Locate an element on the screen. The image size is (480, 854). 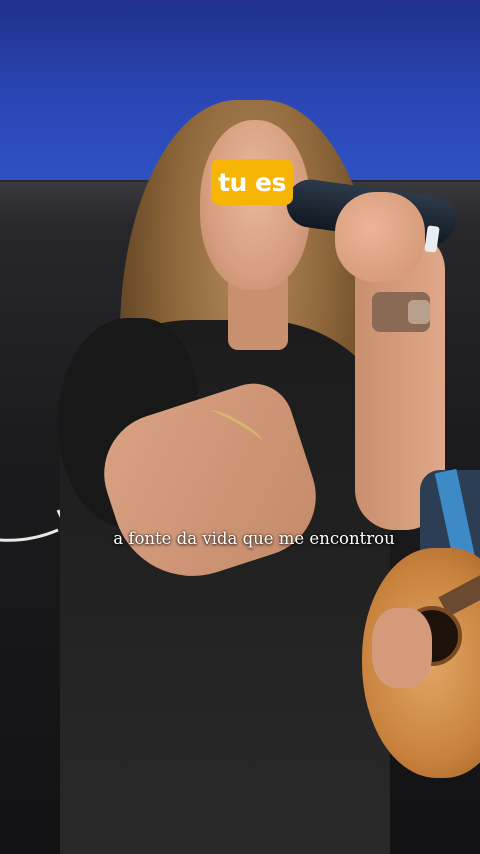
lyric-caption: a fonte da vida que me encontrou is located at coordinates (254, 538).